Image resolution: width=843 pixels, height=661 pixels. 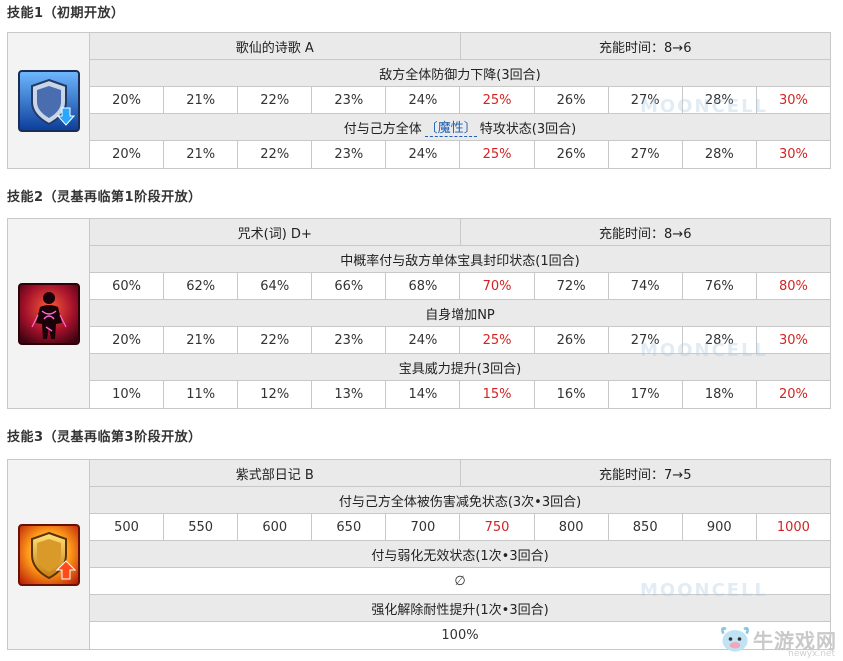 I want to click on value-cell: 600, so click(x=274, y=527).